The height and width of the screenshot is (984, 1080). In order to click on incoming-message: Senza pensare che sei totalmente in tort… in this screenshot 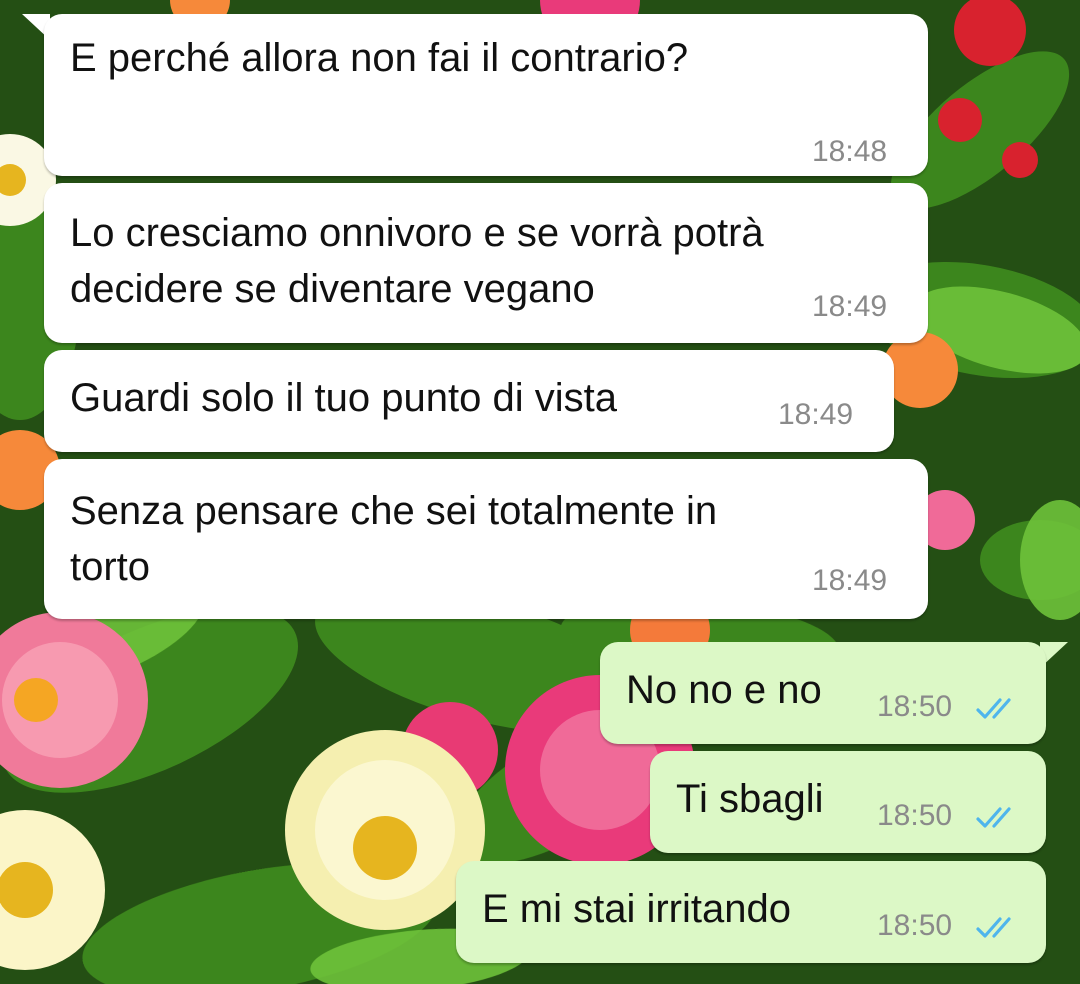, I will do `click(486, 539)`.